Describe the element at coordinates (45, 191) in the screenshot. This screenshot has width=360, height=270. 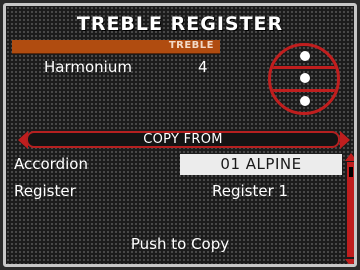
I see `register-label: Register` at that location.